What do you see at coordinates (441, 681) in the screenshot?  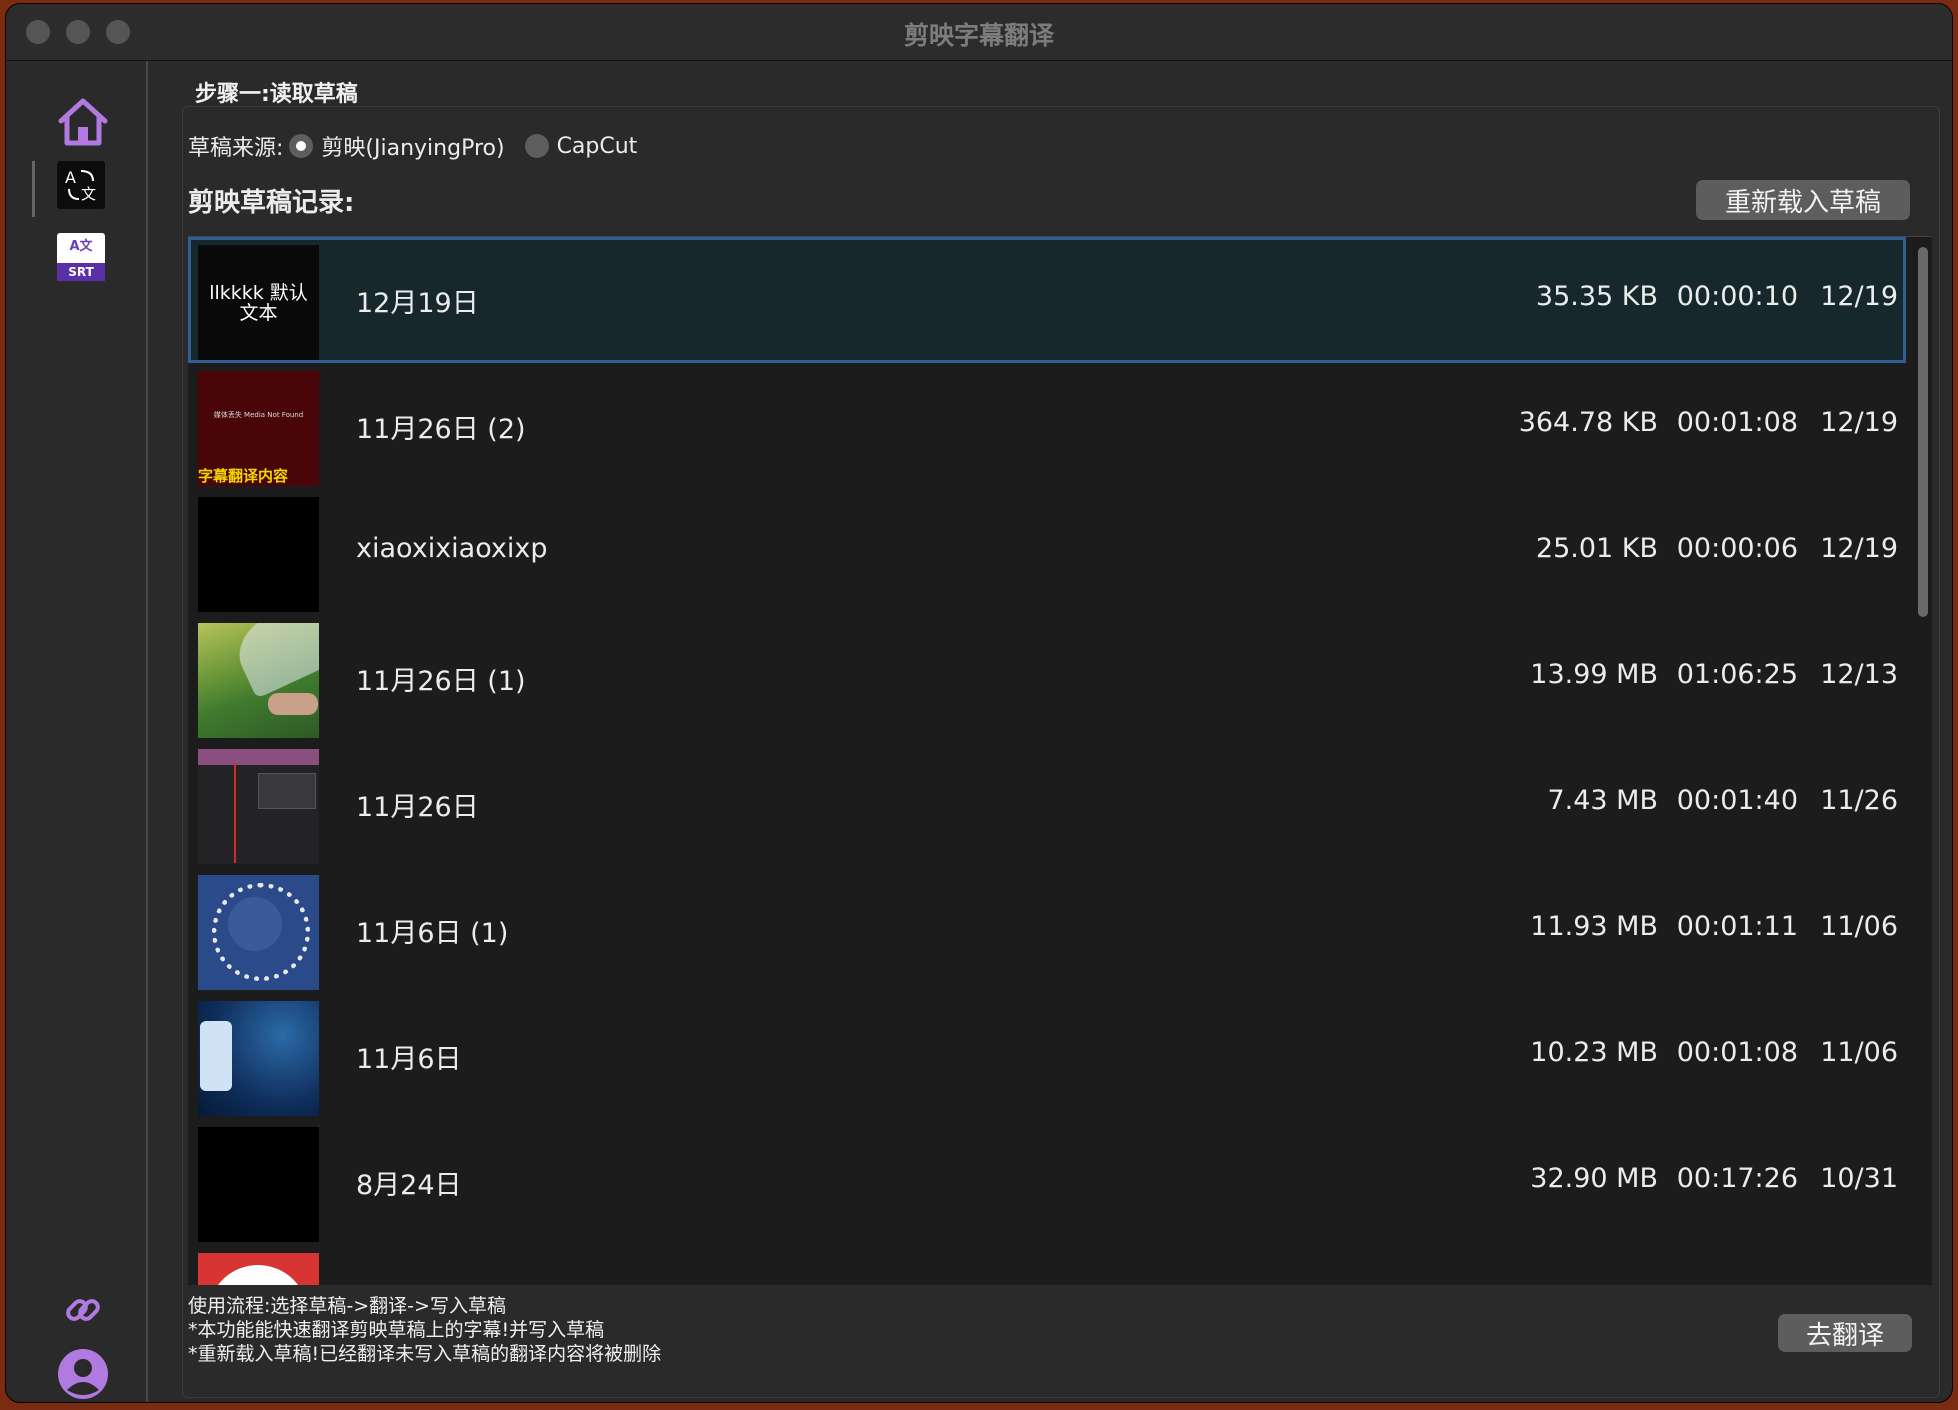 I see `draft-name: 11月26日 (1)` at bounding box center [441, 681].